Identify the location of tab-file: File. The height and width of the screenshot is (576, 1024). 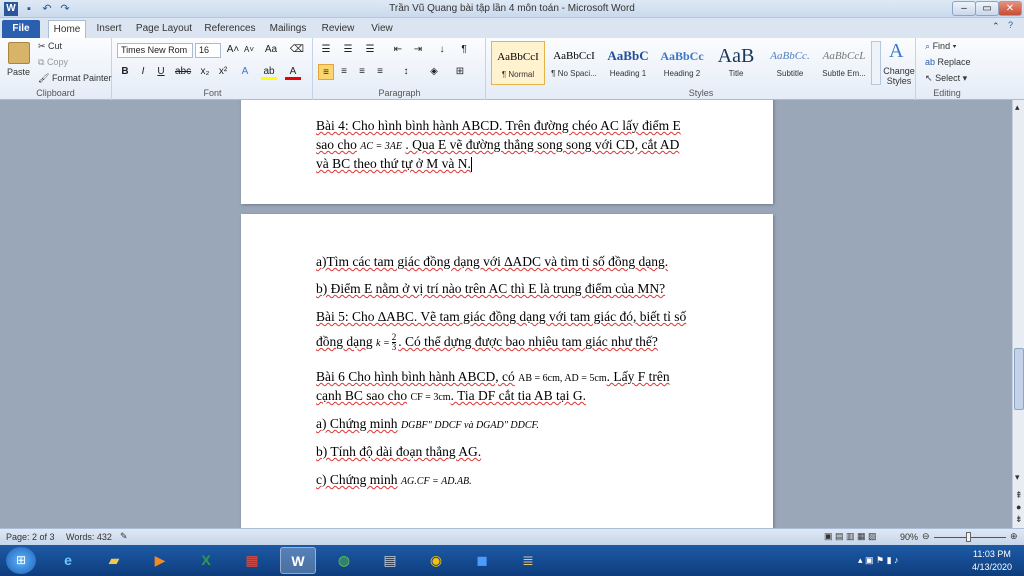
(21, 29).